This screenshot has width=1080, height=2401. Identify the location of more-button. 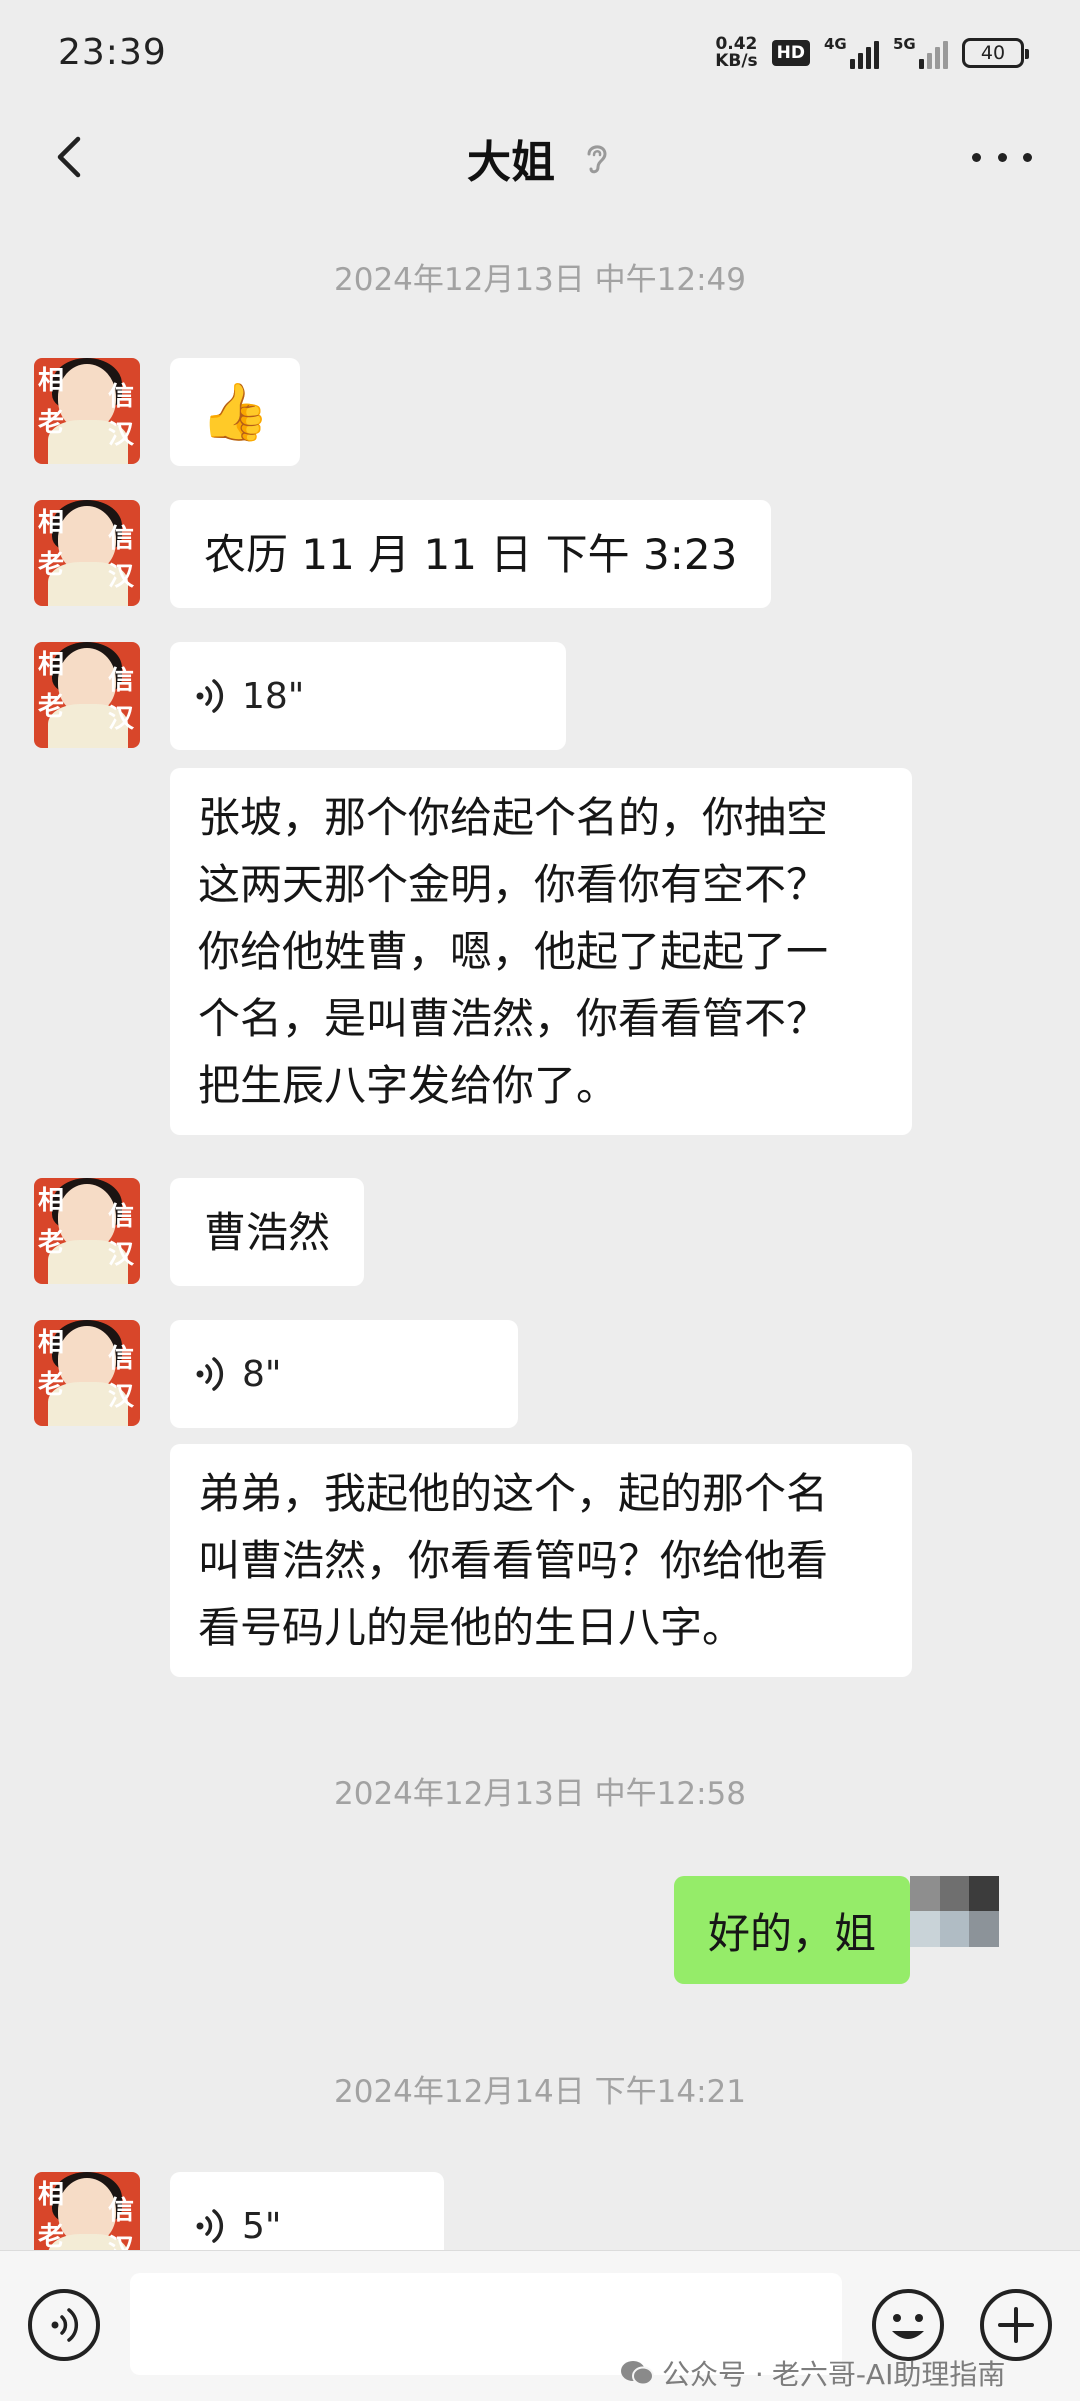
(1002, 157).